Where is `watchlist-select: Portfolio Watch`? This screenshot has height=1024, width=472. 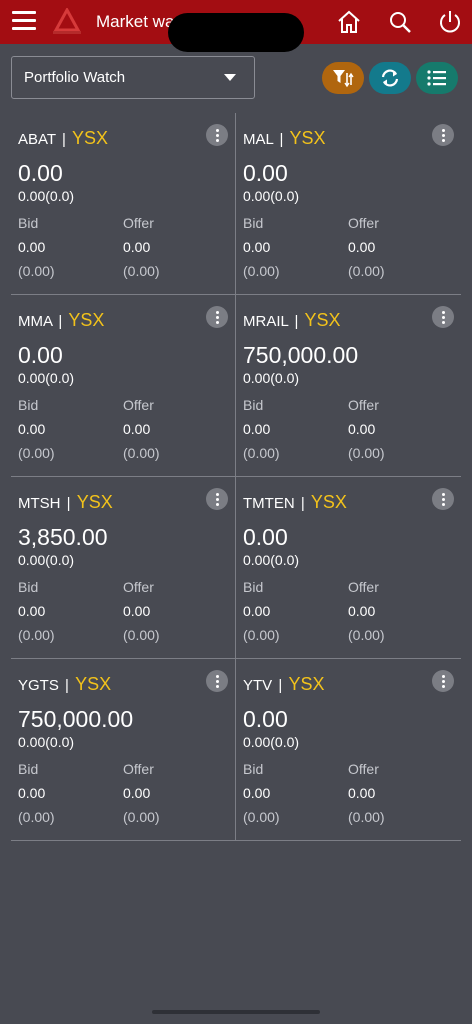
watchlist-select: Portfolio Watch is located at coordinates (133, 77).